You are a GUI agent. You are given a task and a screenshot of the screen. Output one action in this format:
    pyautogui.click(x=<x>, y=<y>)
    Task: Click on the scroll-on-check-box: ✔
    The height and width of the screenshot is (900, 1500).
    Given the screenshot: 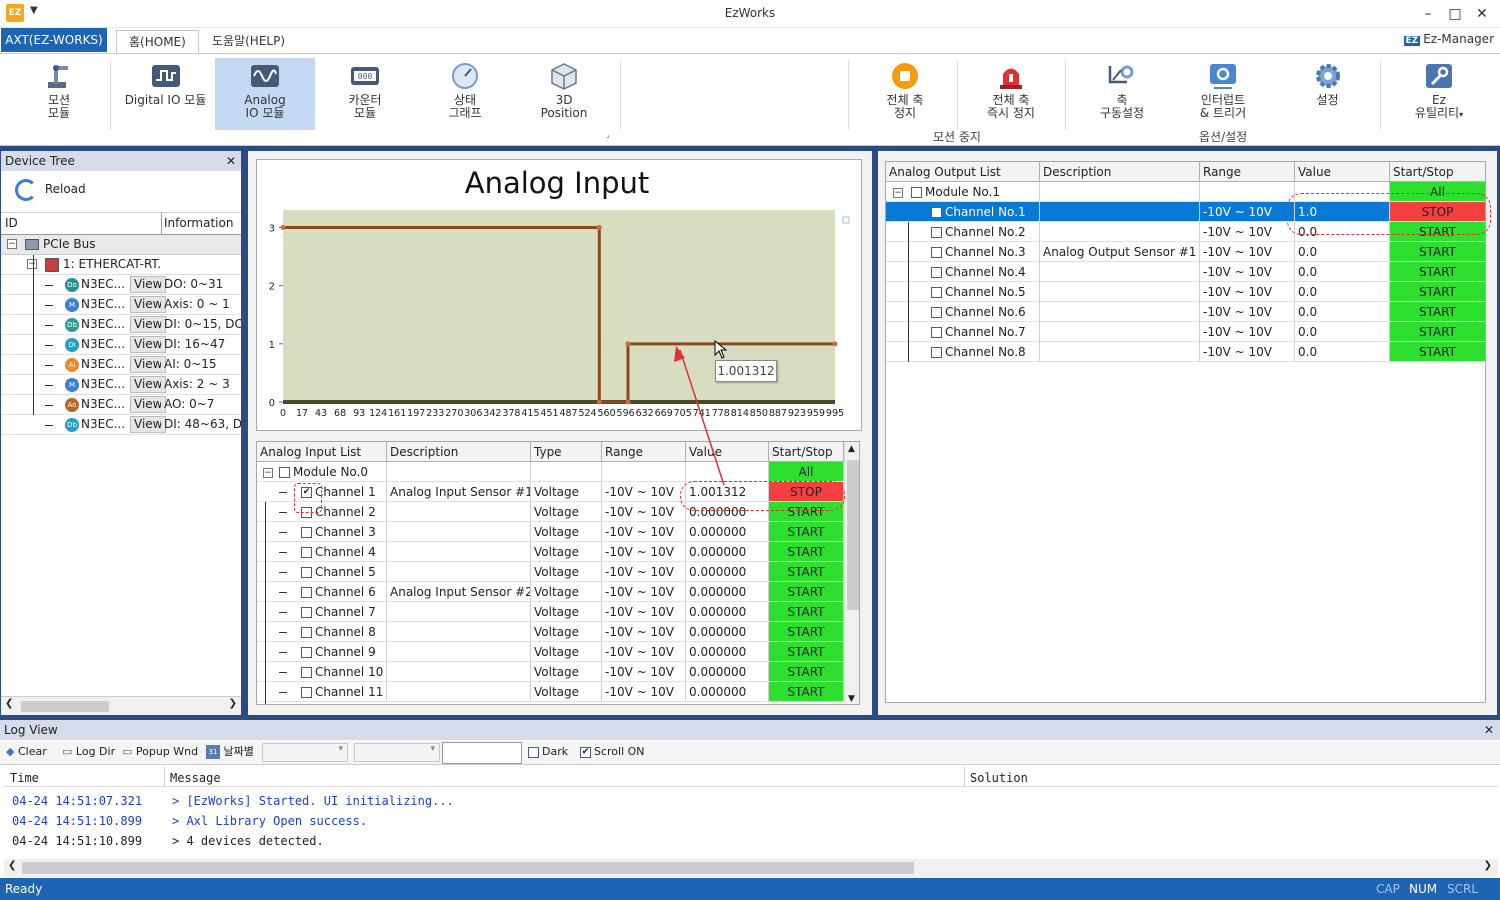 What is the action you would take?
    pyautogui.click(x=585, y=752)
    